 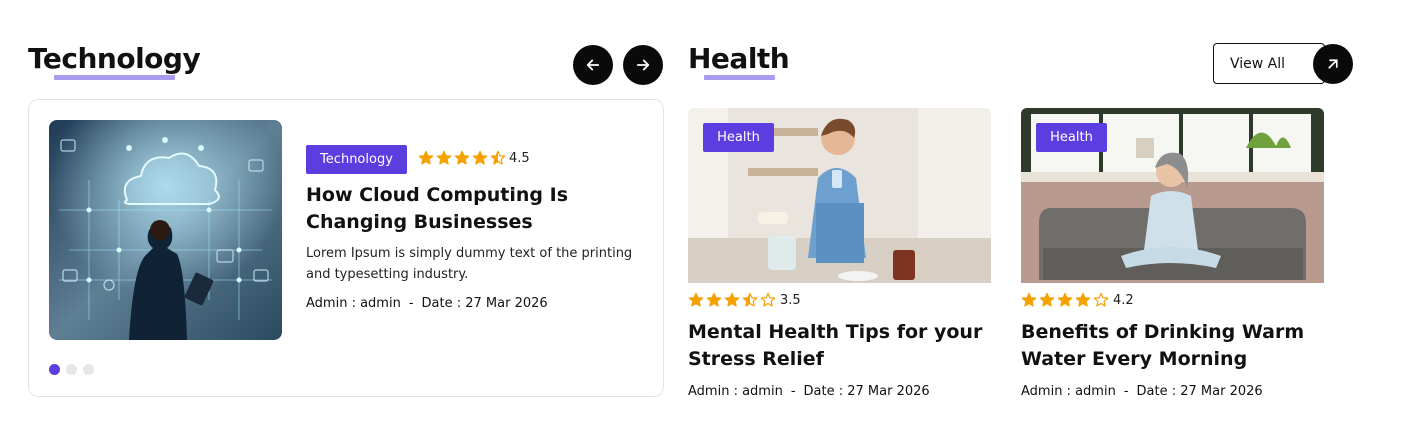 I want to click on arrow-up-right-icon, so click(x=1333, y=64).